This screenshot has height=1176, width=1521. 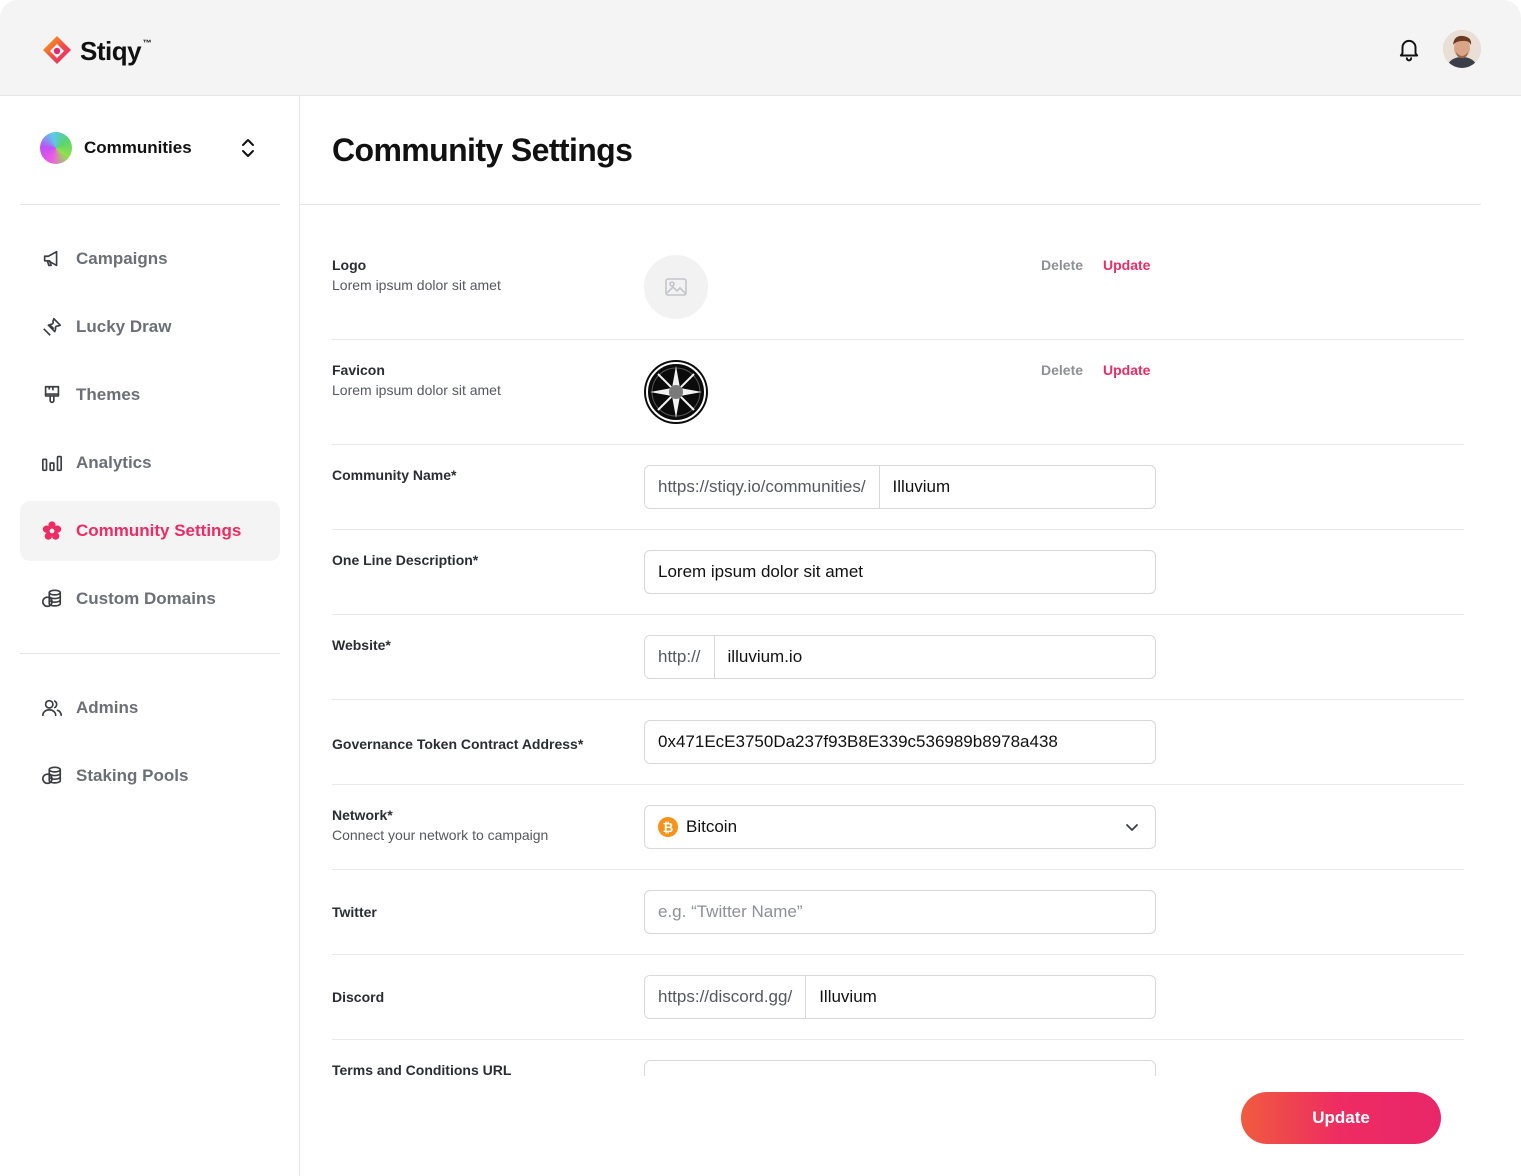 I want to click on sidebar-item-label: Community Settings, so click(x=159, y=530).